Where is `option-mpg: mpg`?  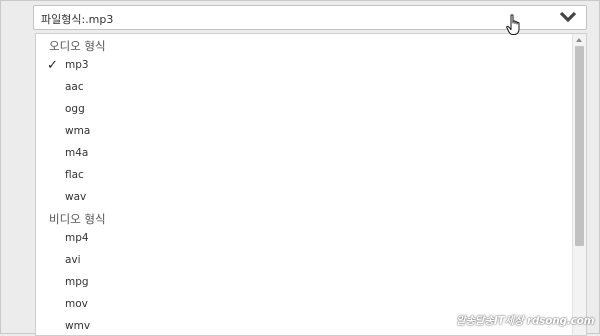
option-mpg: mpg is located at coordinates (304, 283).